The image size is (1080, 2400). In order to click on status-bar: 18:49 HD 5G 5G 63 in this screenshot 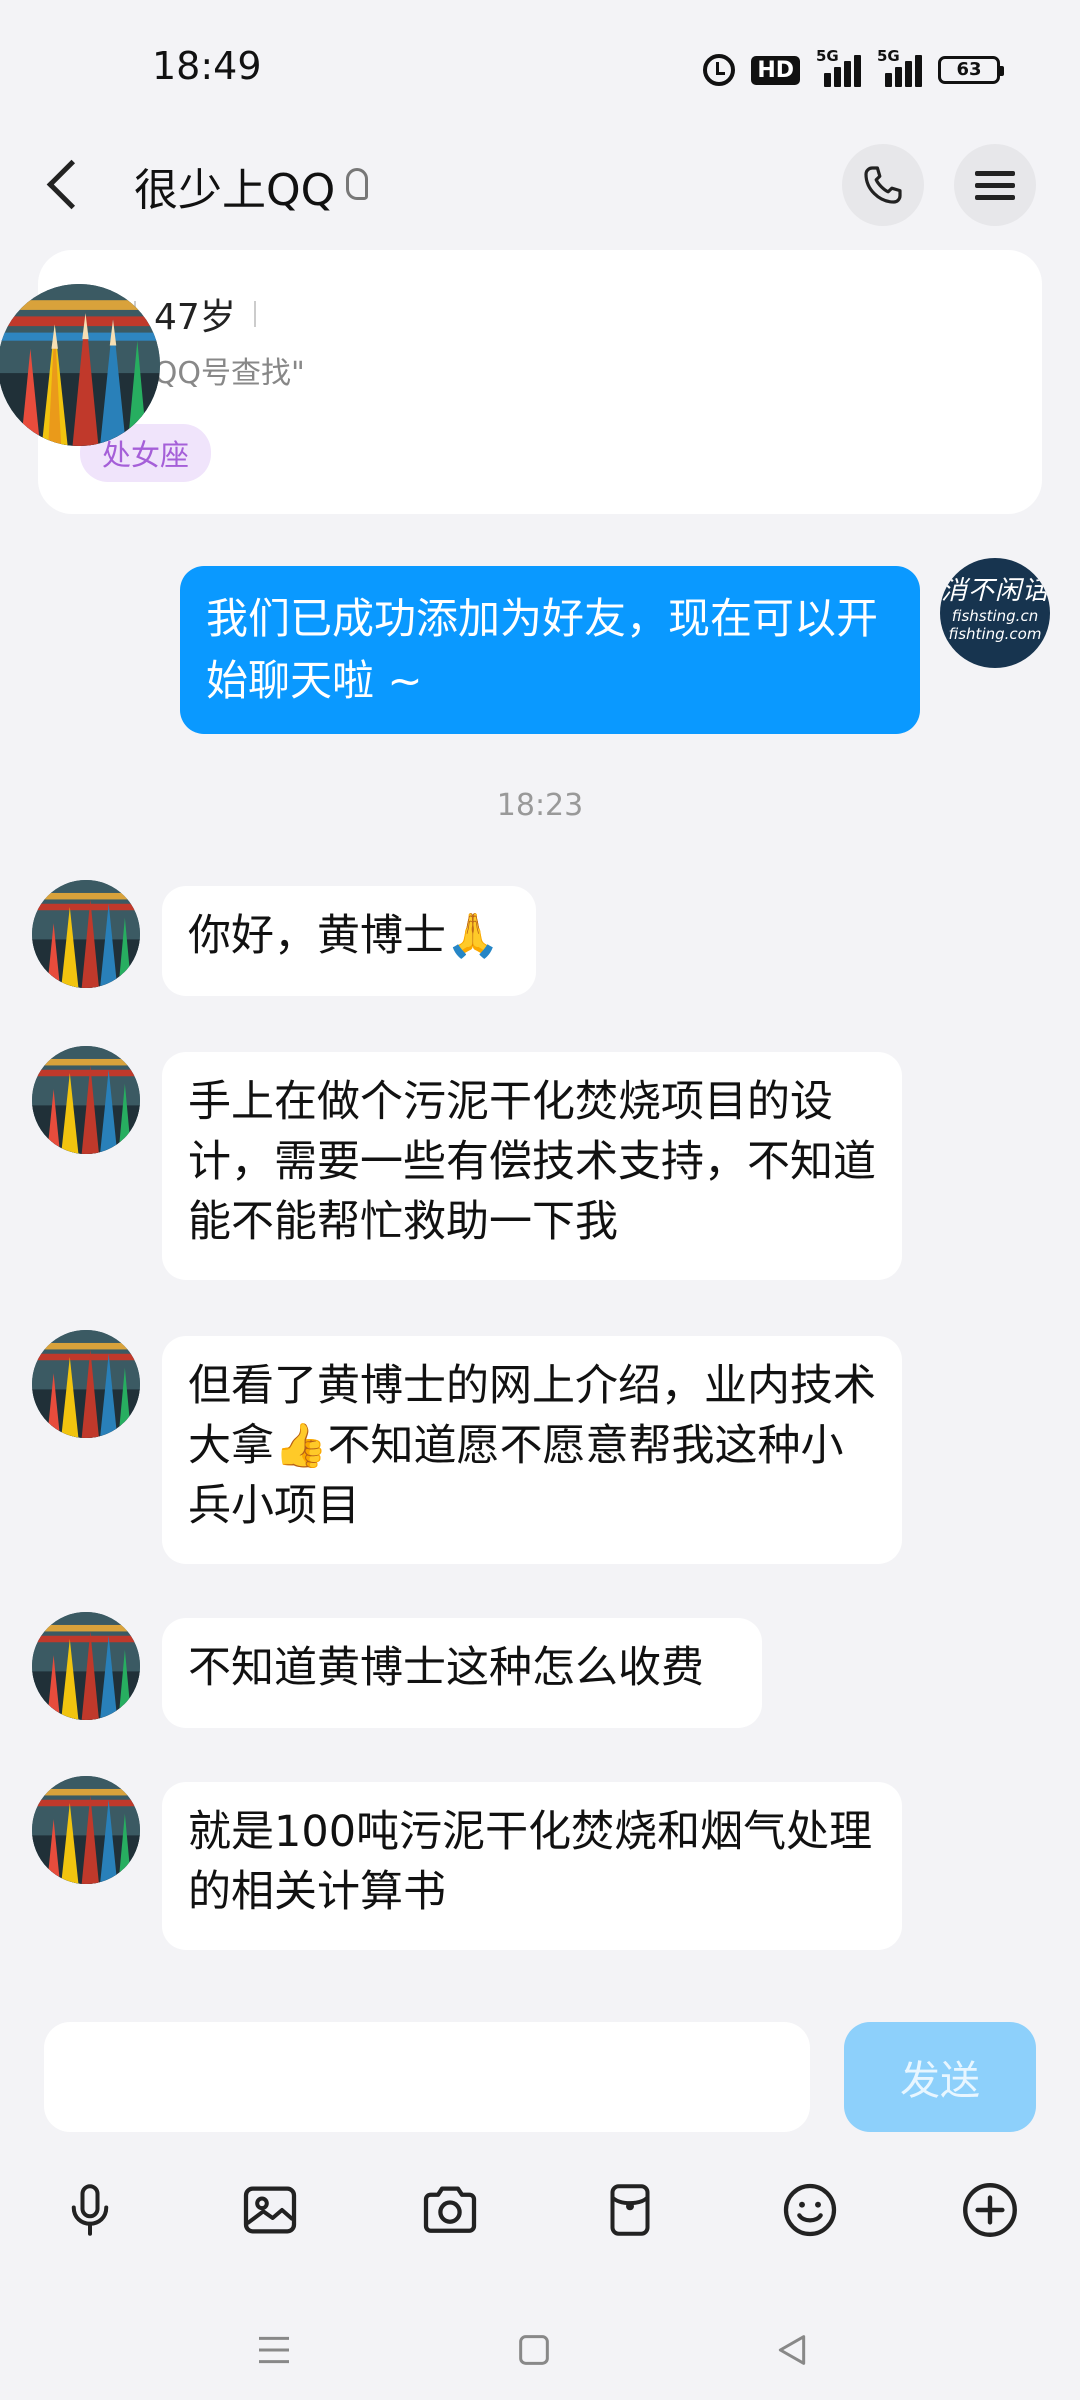, I will do `click(540, 60)`.